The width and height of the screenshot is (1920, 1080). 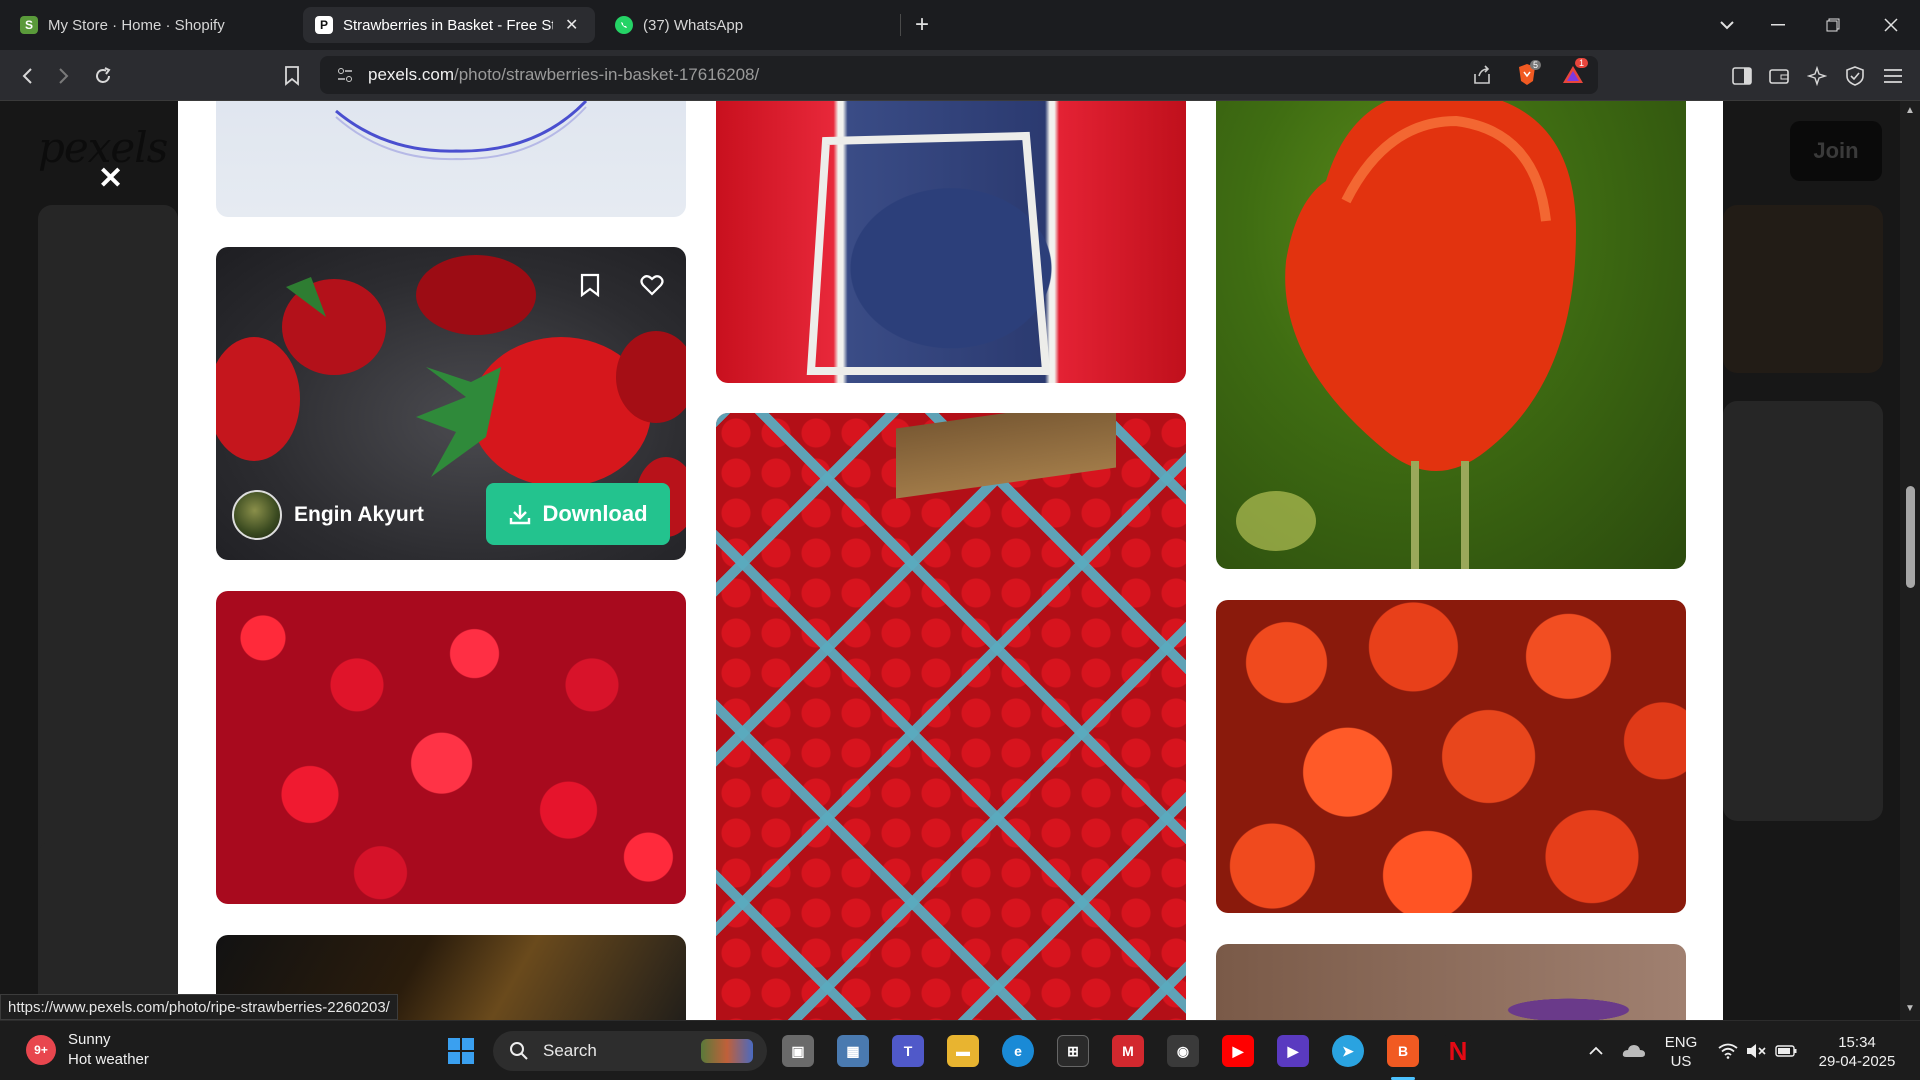 What do you see at coordinates (1451, 335) in the screenshot?
I see `related-photo-strawberry-closeup` at bounding box center [1451, 335].